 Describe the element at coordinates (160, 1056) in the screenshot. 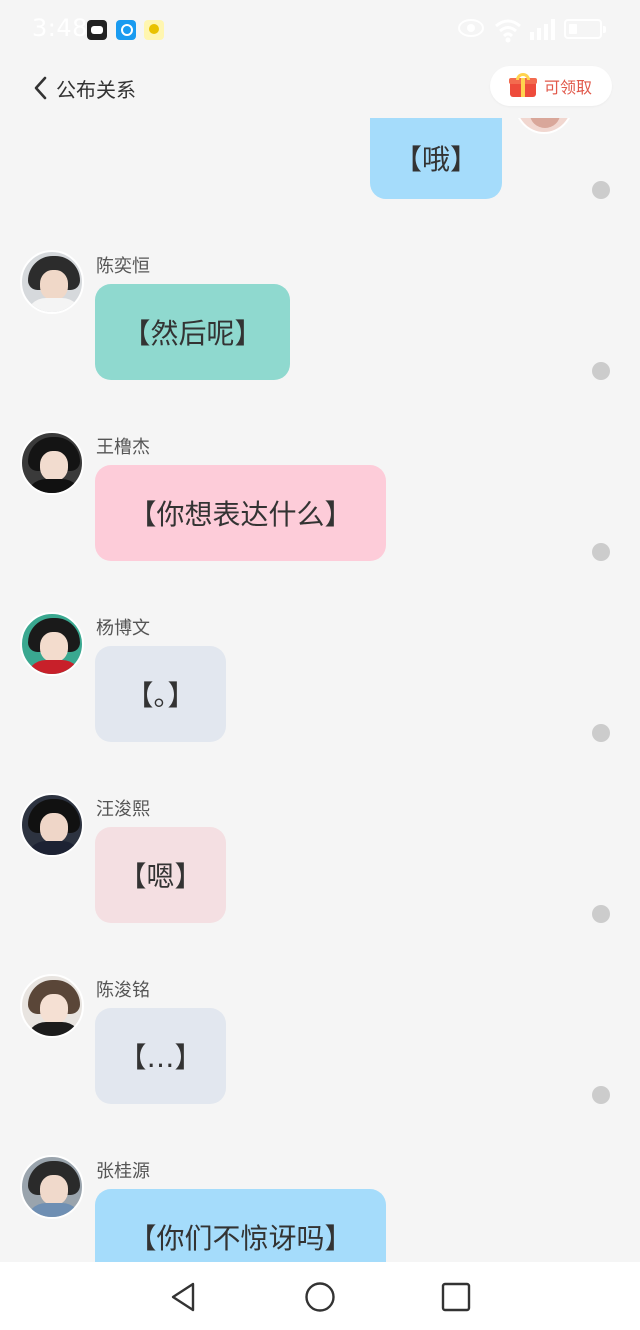

I see `message-bubble: 【…】` at that location.